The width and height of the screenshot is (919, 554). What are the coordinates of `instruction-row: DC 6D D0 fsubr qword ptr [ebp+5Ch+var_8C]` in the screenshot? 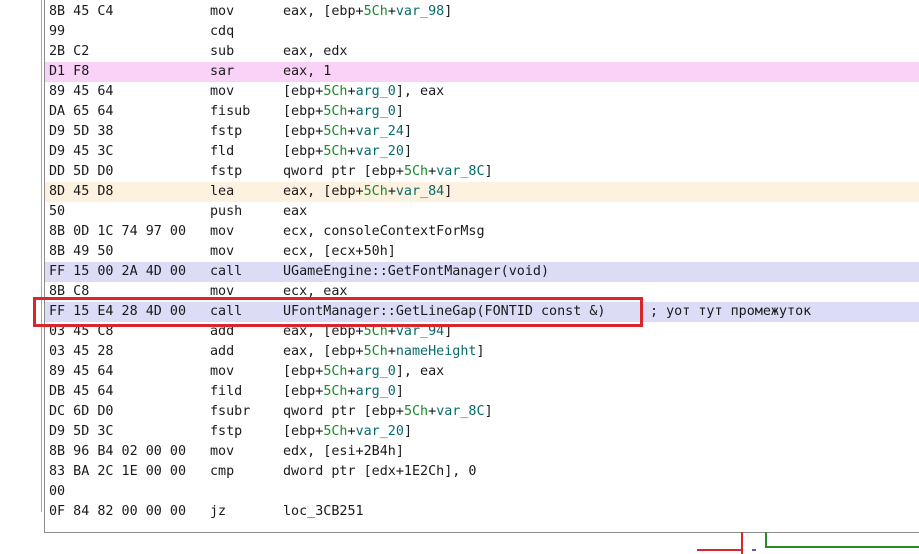 It's located at (482, 412).